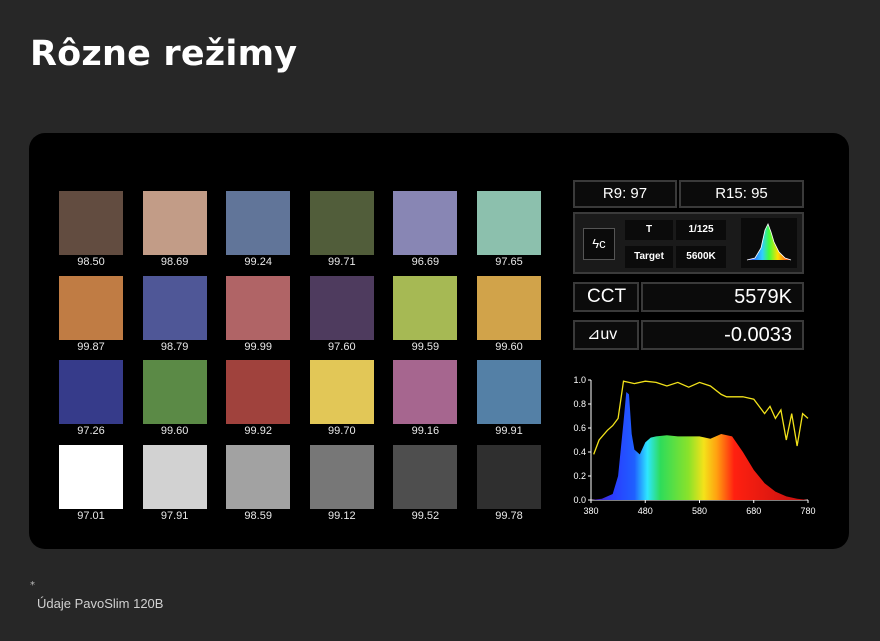 The image size is (880, 641). Describe the element at coordinates (509, 262) in the screenshot. I see `swatch-value: 97.65` at that location.